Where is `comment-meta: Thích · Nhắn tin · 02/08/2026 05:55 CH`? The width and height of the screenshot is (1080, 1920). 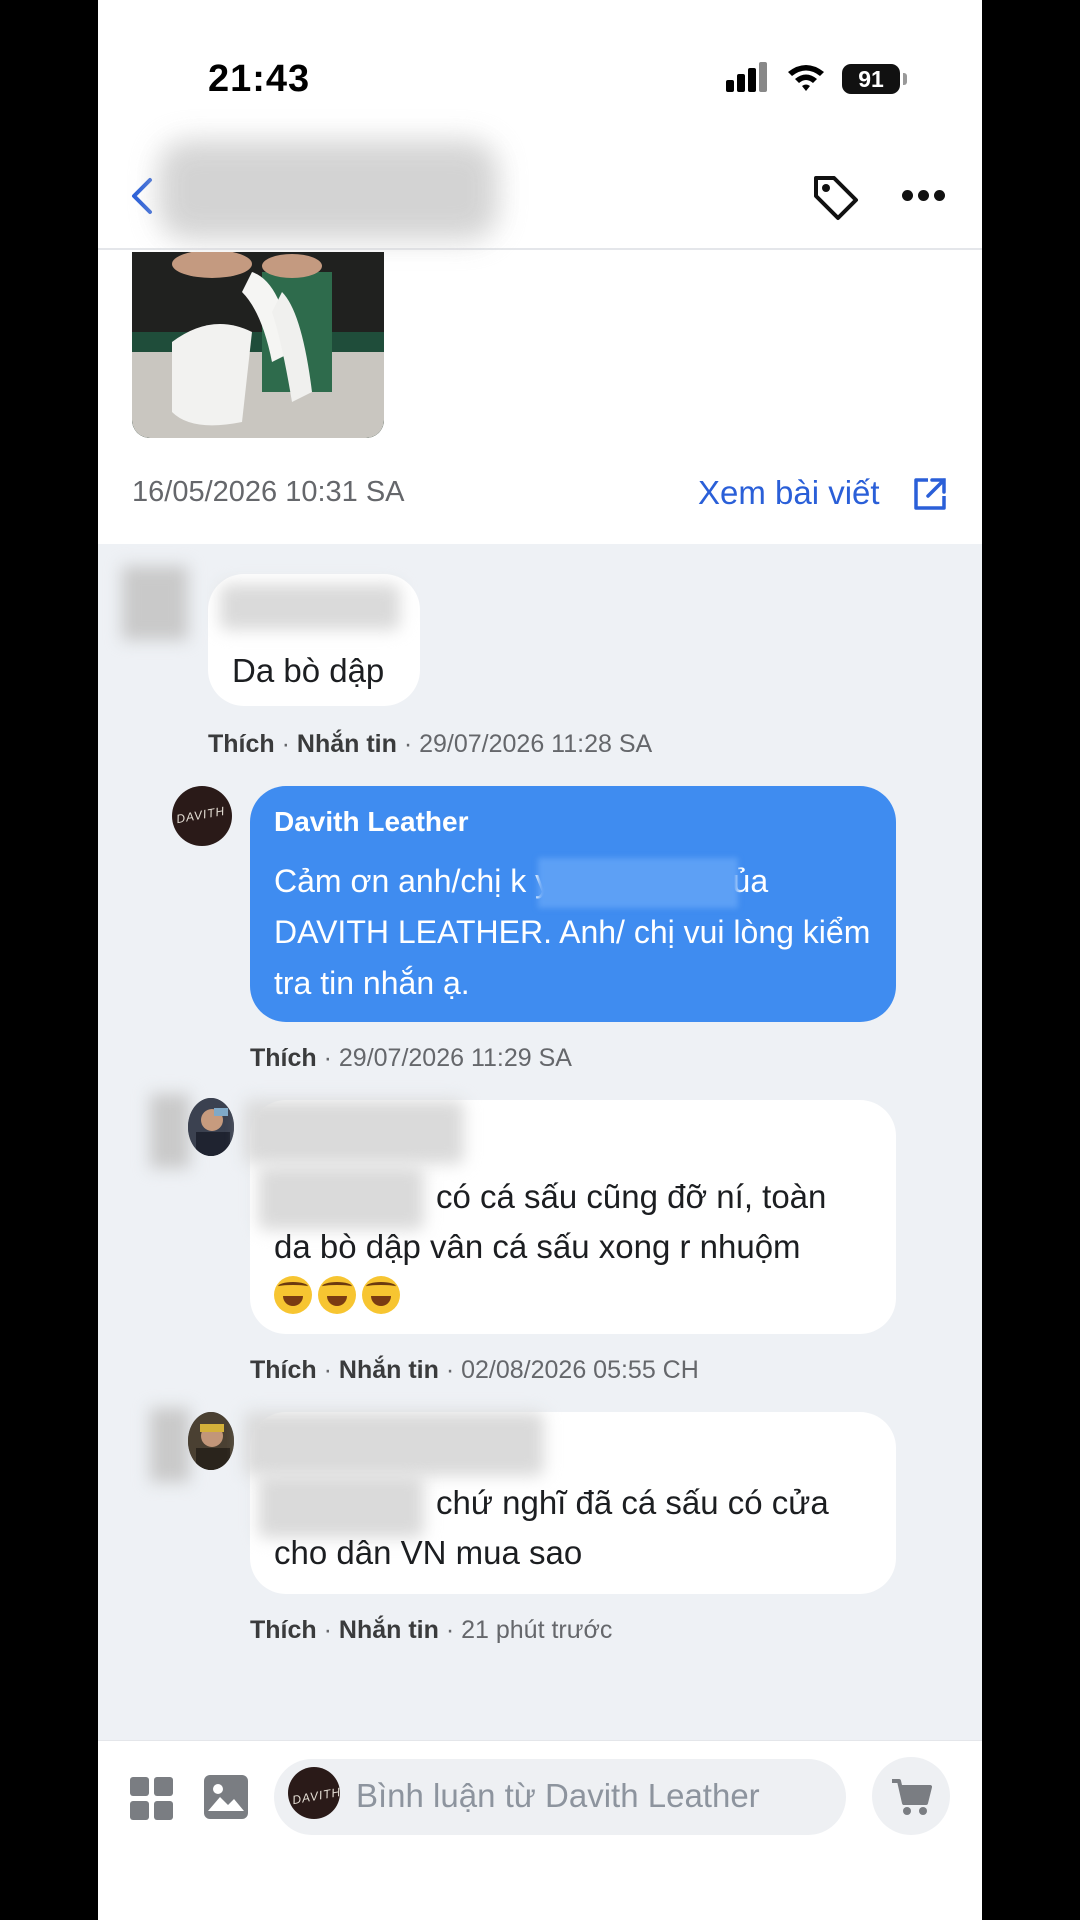
comment-meta: Thích · Nhắn tin · 02/08/2026 05:55 CH is located at coordinates (474, 1370).